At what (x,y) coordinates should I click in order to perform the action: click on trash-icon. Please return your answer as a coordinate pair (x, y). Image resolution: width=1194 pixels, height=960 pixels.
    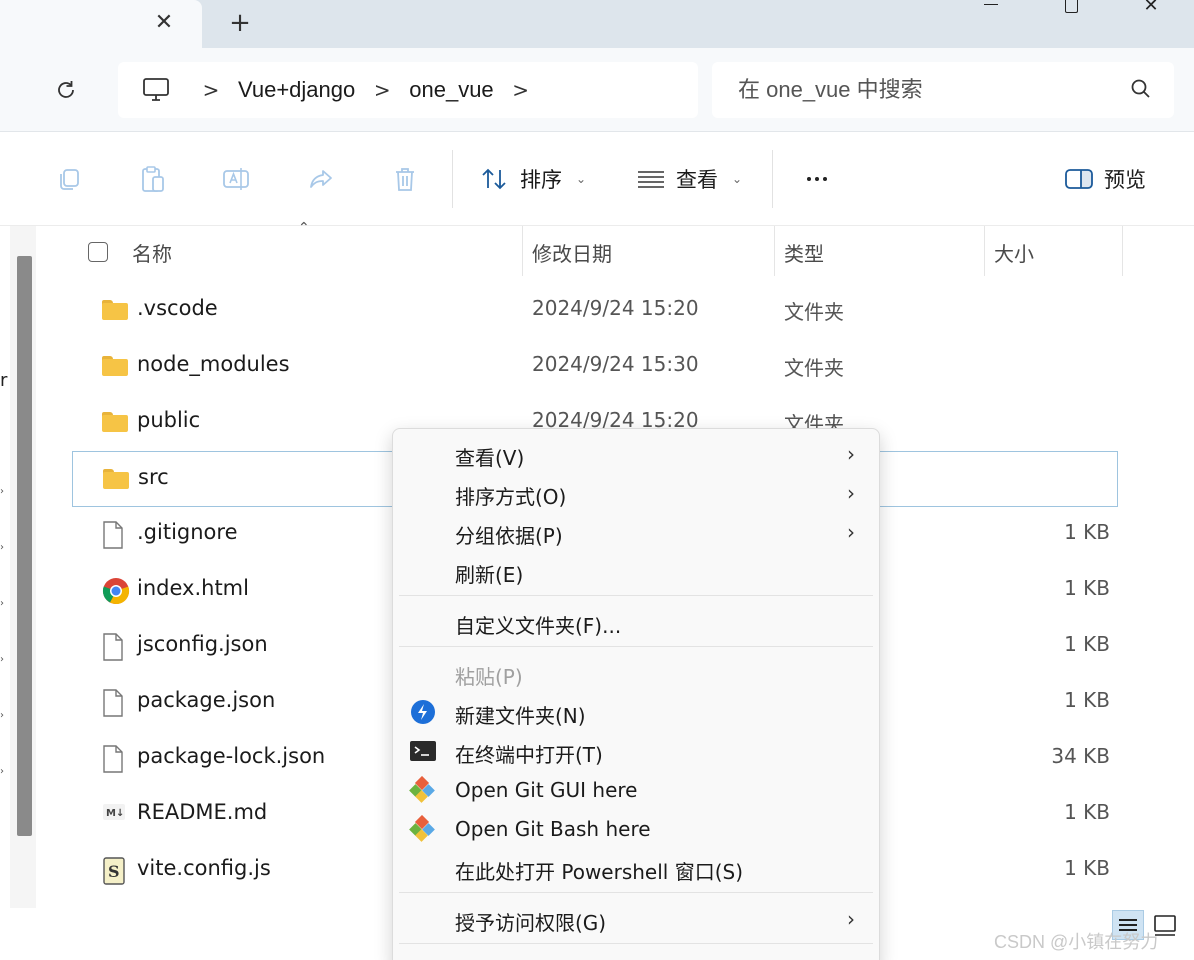
    Looking at the image, I should click on (405, 179).